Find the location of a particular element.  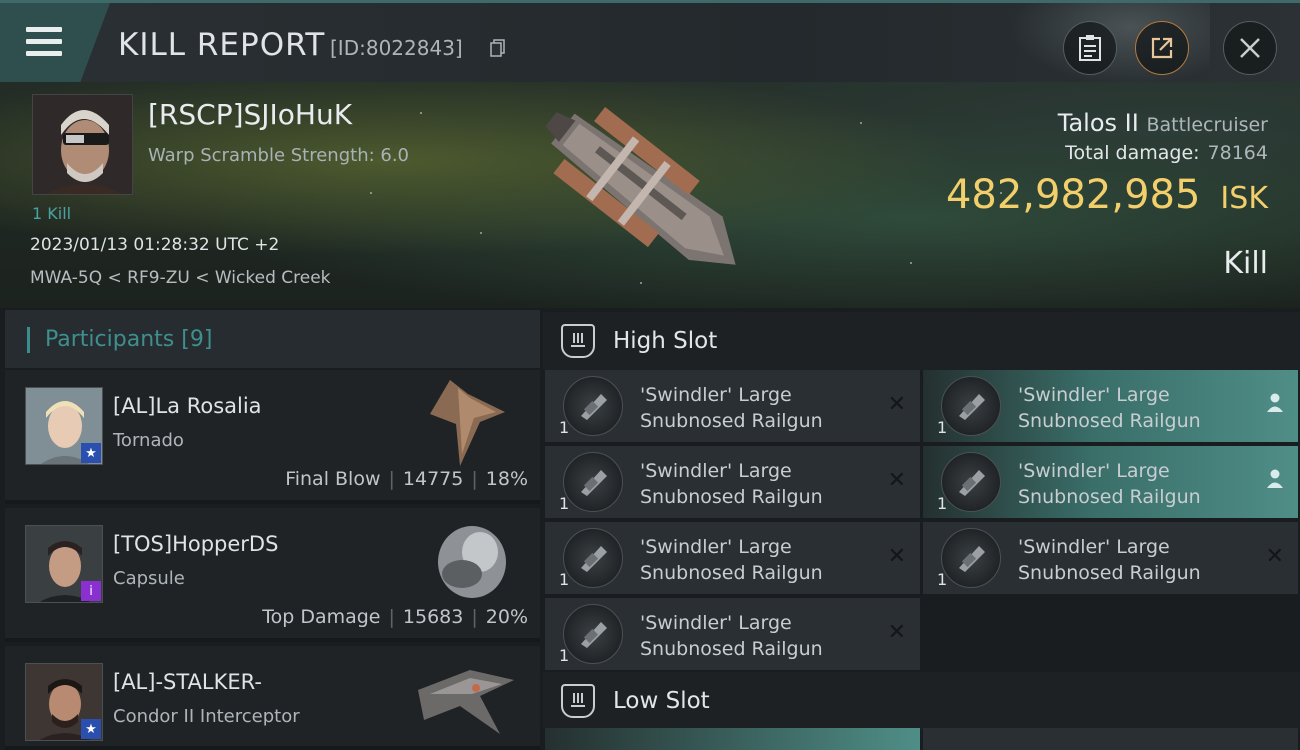

participant-damage: 15683 is located at coordinates (433, 617).